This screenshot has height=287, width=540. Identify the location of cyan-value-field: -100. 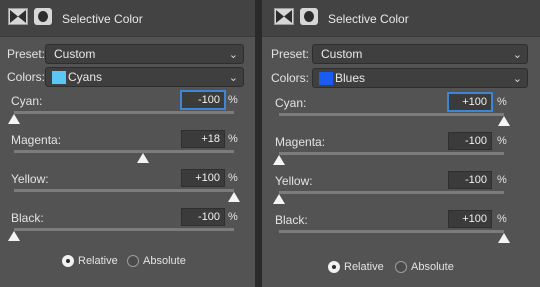
(203, 100).